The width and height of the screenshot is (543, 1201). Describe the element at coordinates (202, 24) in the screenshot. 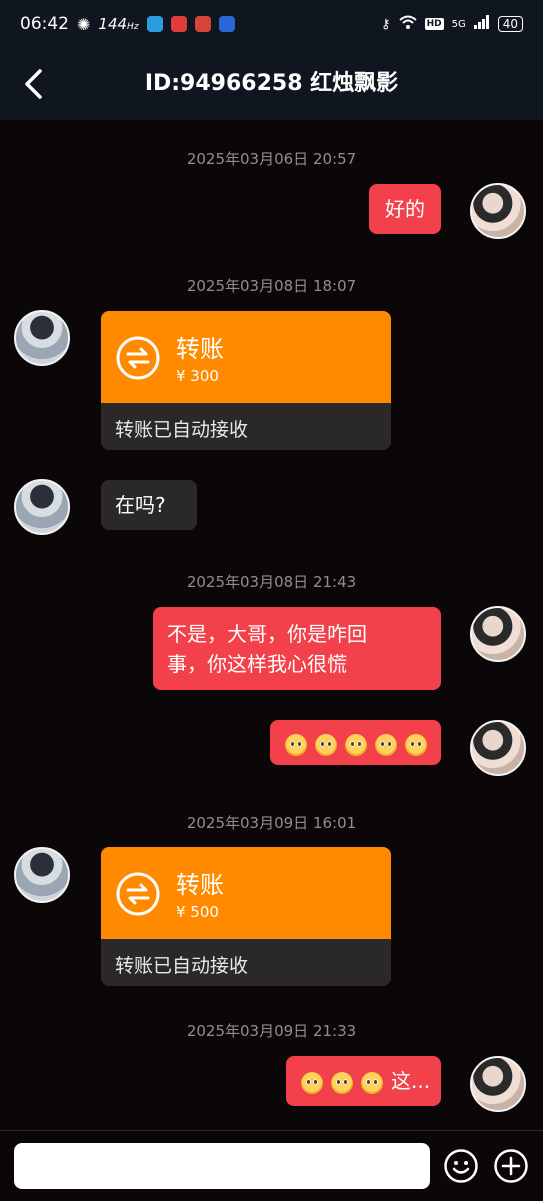

I see `game-icon` at that location.